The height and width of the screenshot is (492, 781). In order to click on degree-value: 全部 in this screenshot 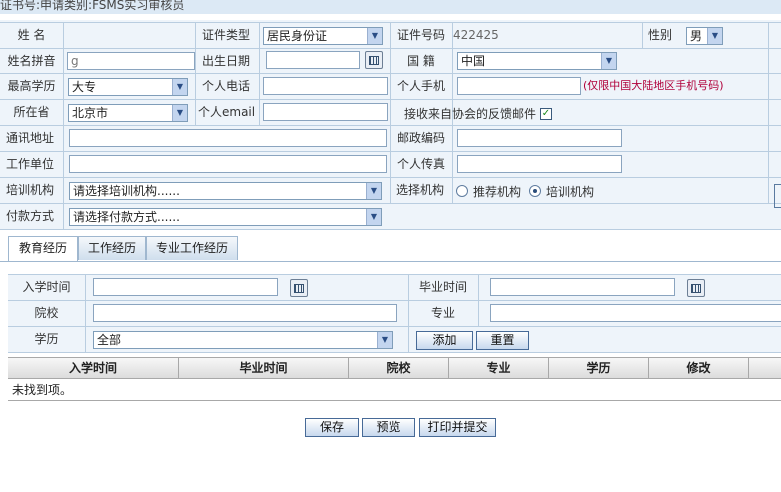, I will do `click(109, 340)`.